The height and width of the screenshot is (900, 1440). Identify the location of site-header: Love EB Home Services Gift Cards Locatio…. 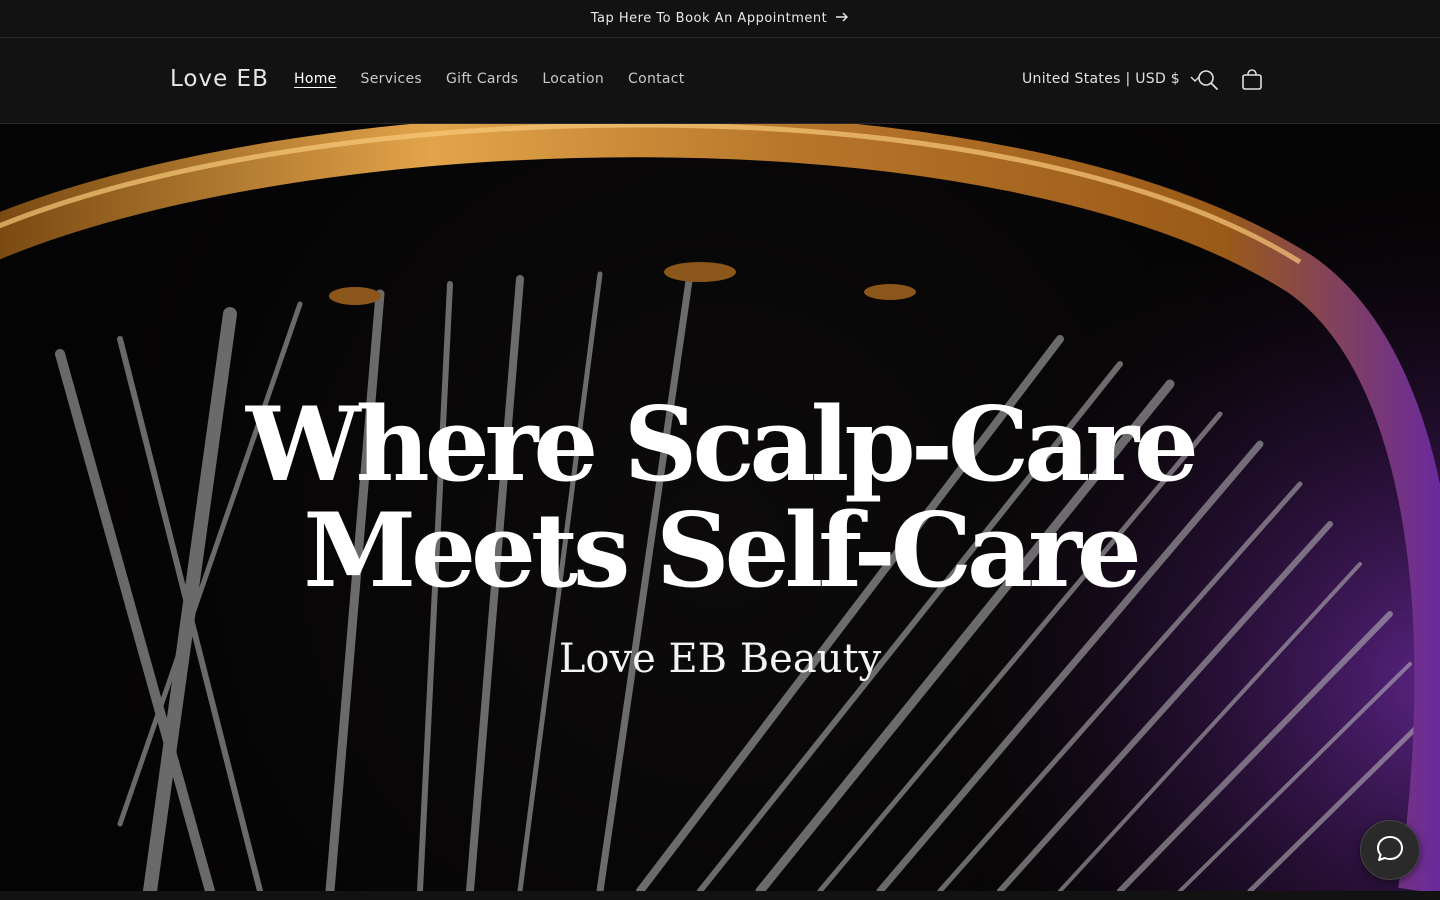
(720, 81).